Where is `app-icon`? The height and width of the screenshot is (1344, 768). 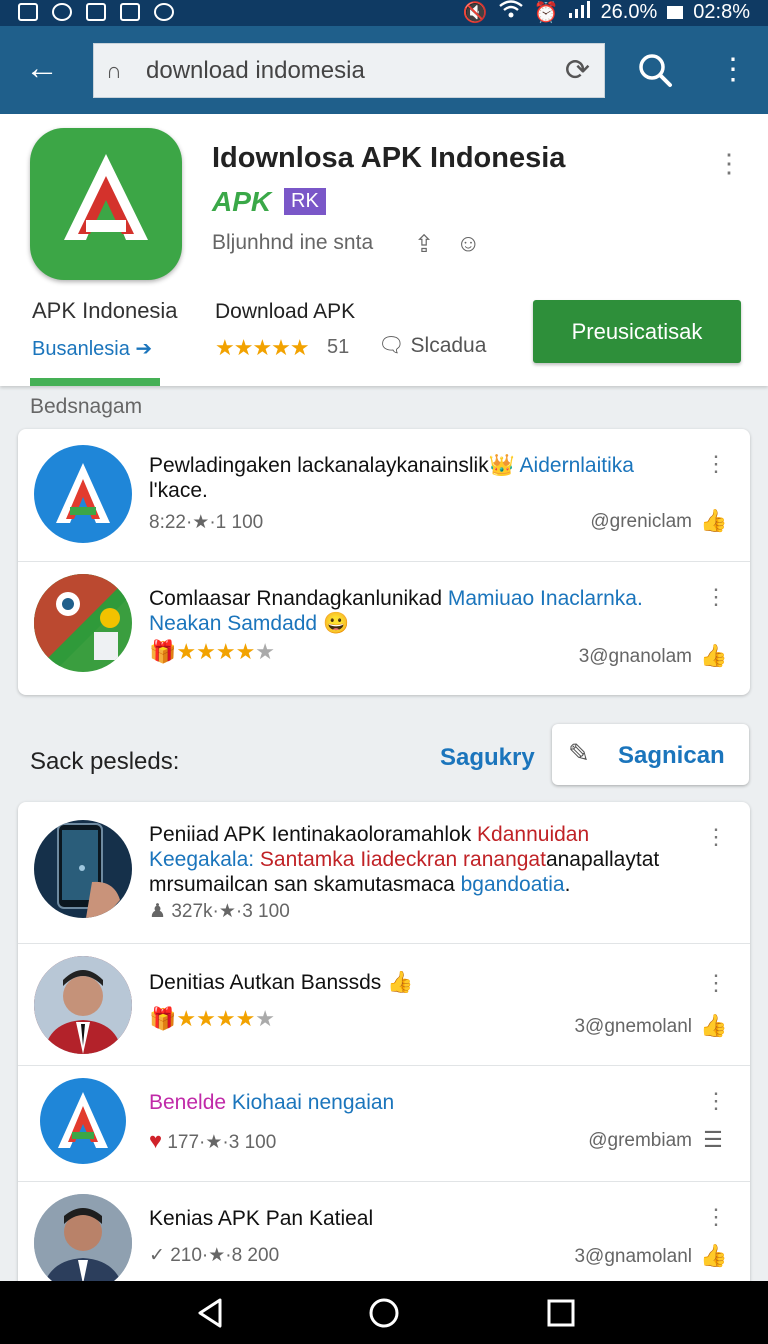
app-icon is located at coordinates (106, 204).